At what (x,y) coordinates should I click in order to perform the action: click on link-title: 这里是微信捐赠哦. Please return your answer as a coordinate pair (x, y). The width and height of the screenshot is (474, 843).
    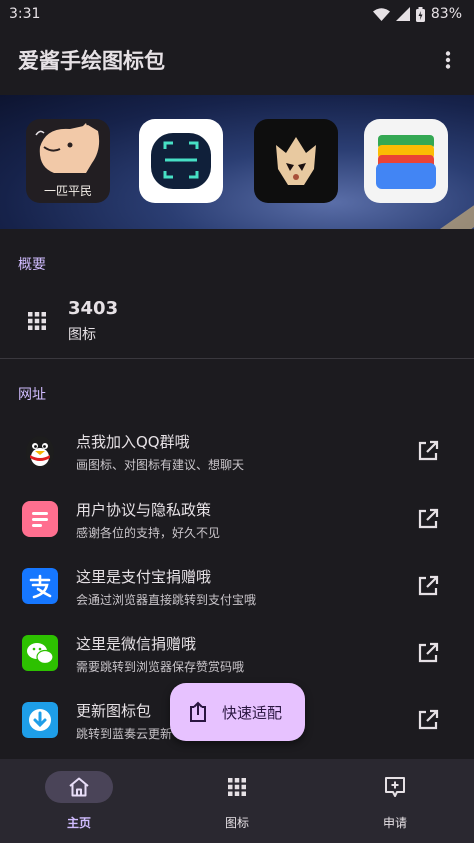
    Looking at the image, I should click on (136, 644).